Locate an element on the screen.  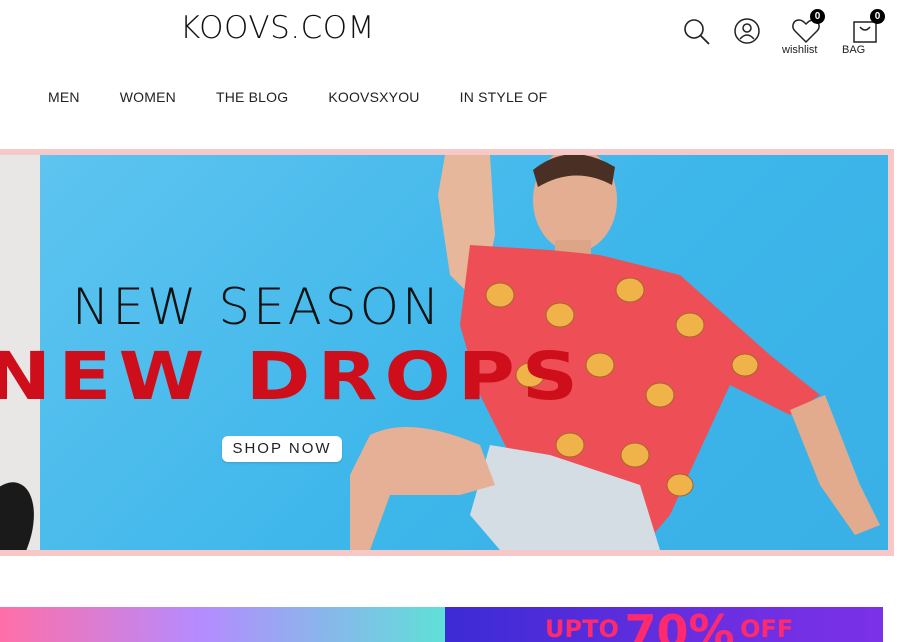
slide-peek-image is located at coordinates (20, 511).